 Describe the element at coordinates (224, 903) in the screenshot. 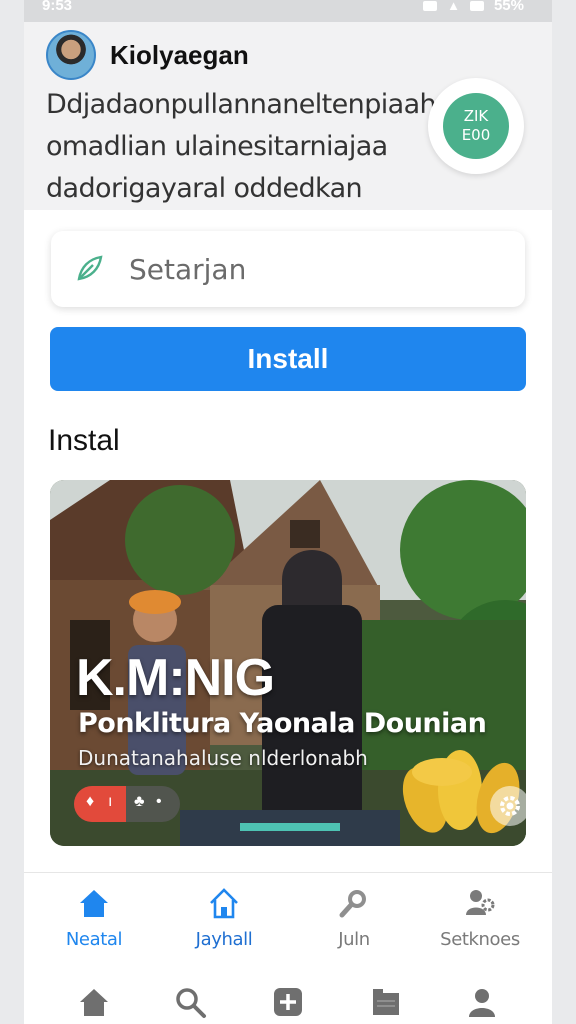

I see `house-outline-icon` at that location.